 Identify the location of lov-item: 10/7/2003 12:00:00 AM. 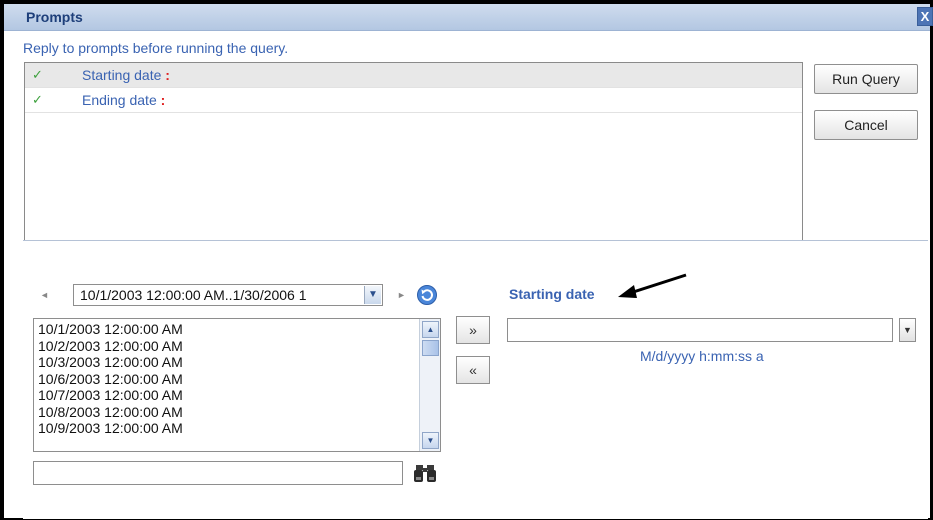
(110, 395).